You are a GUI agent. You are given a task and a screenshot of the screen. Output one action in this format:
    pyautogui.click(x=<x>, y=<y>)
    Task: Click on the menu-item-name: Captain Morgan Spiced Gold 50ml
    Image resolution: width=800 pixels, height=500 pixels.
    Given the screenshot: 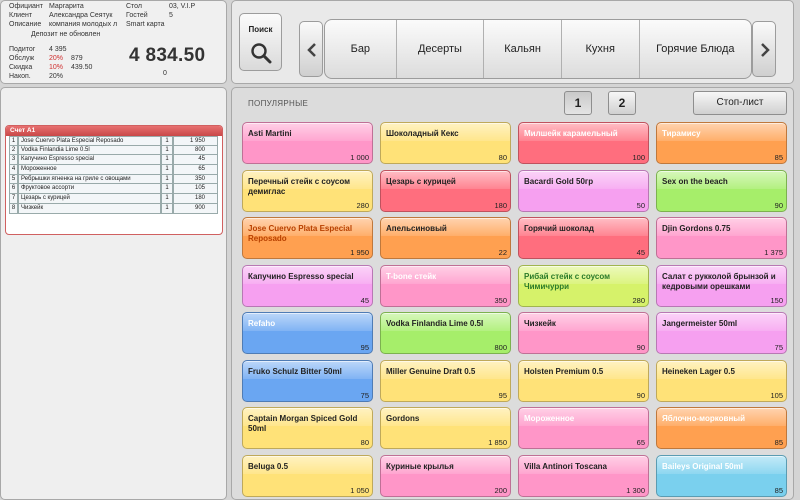 What is the action you would take?
    pyautogui.click(x=303, y=423)
    